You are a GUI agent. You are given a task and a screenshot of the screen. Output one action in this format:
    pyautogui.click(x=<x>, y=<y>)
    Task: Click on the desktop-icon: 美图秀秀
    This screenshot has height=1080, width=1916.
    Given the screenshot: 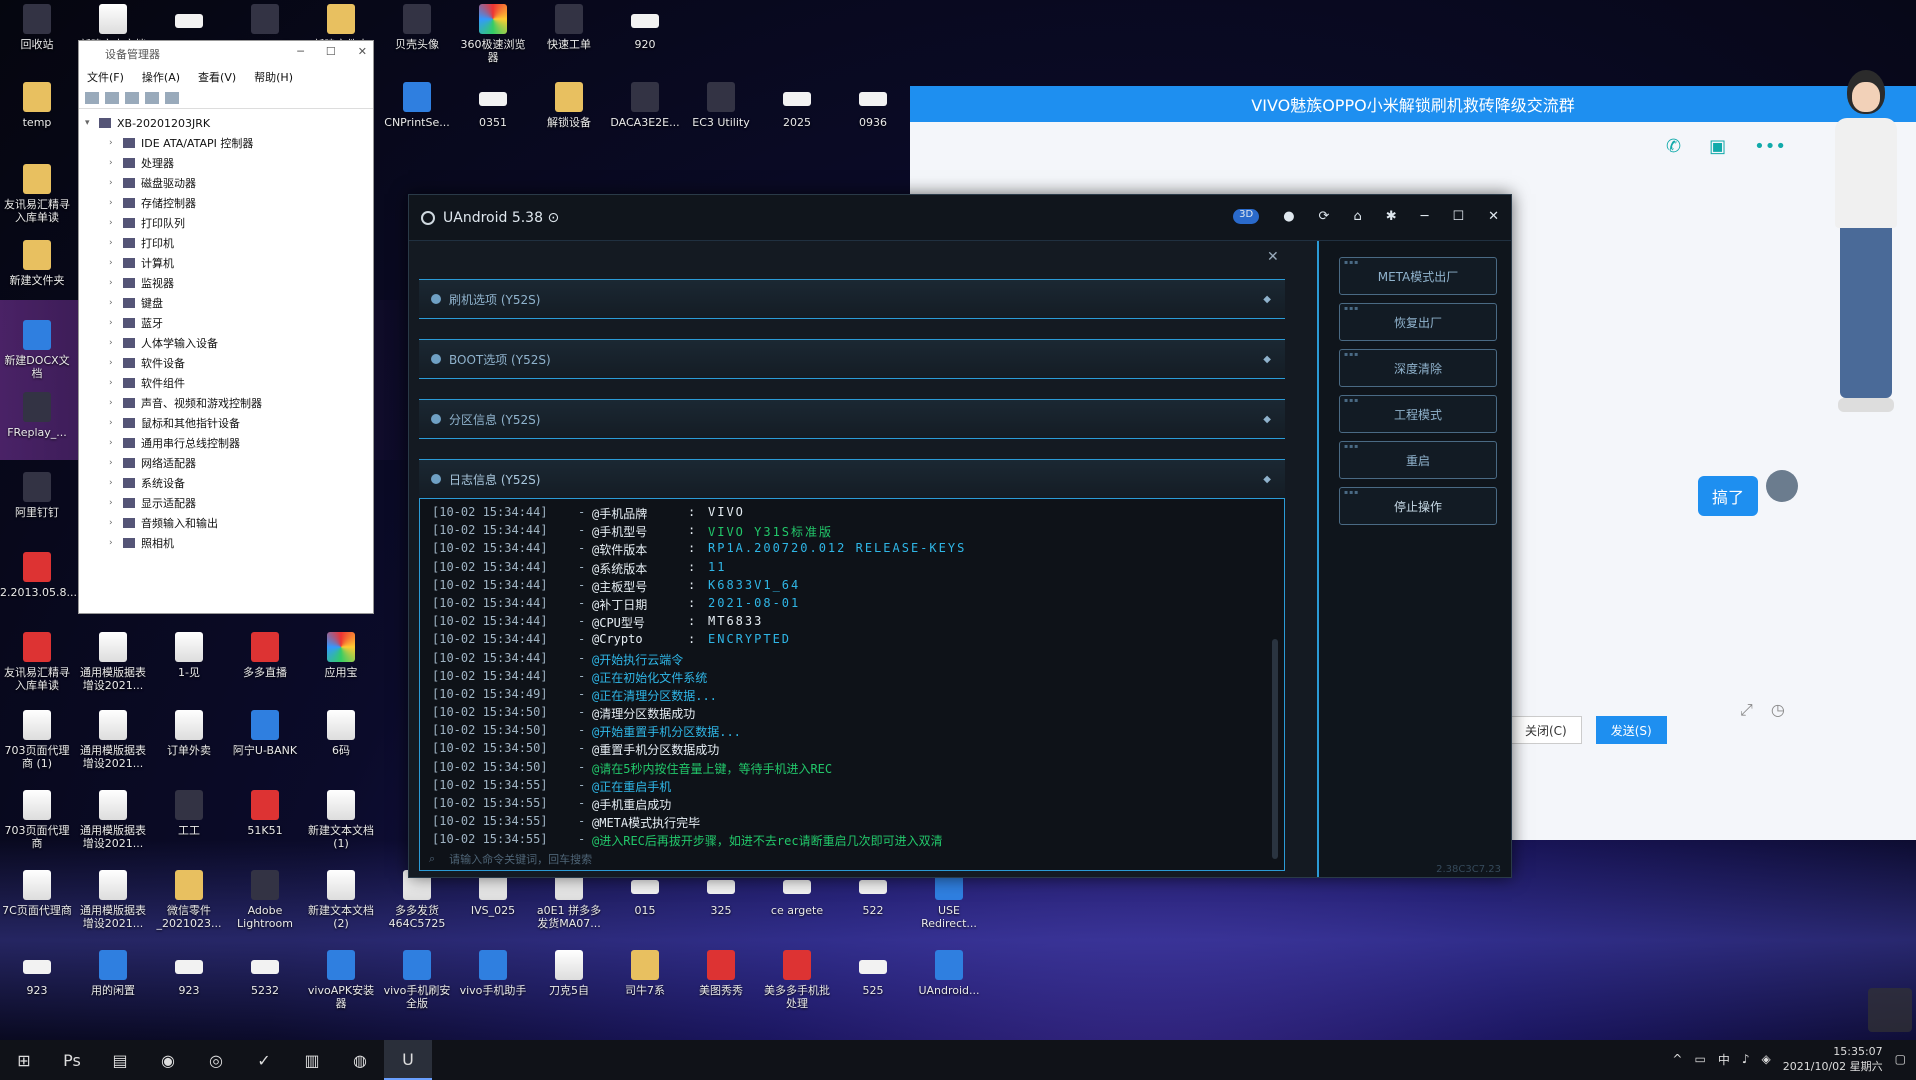 What is the action you would take?
    pyautogui.click(x=721, y=973)
    